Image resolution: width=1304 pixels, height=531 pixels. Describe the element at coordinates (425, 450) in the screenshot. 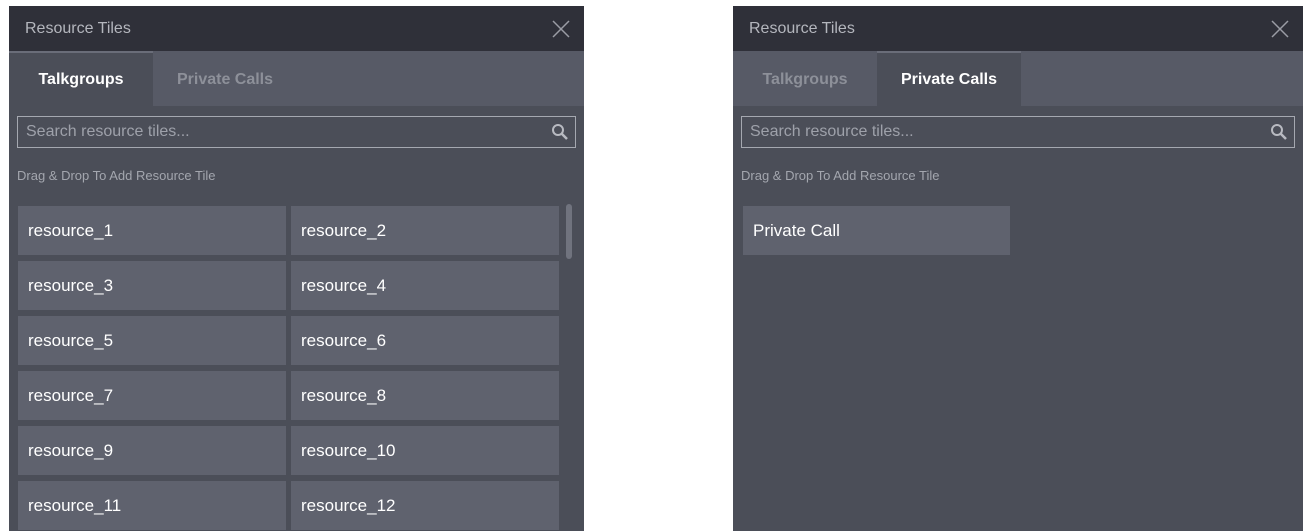

I see `resource-tile: resource_10` at that location.